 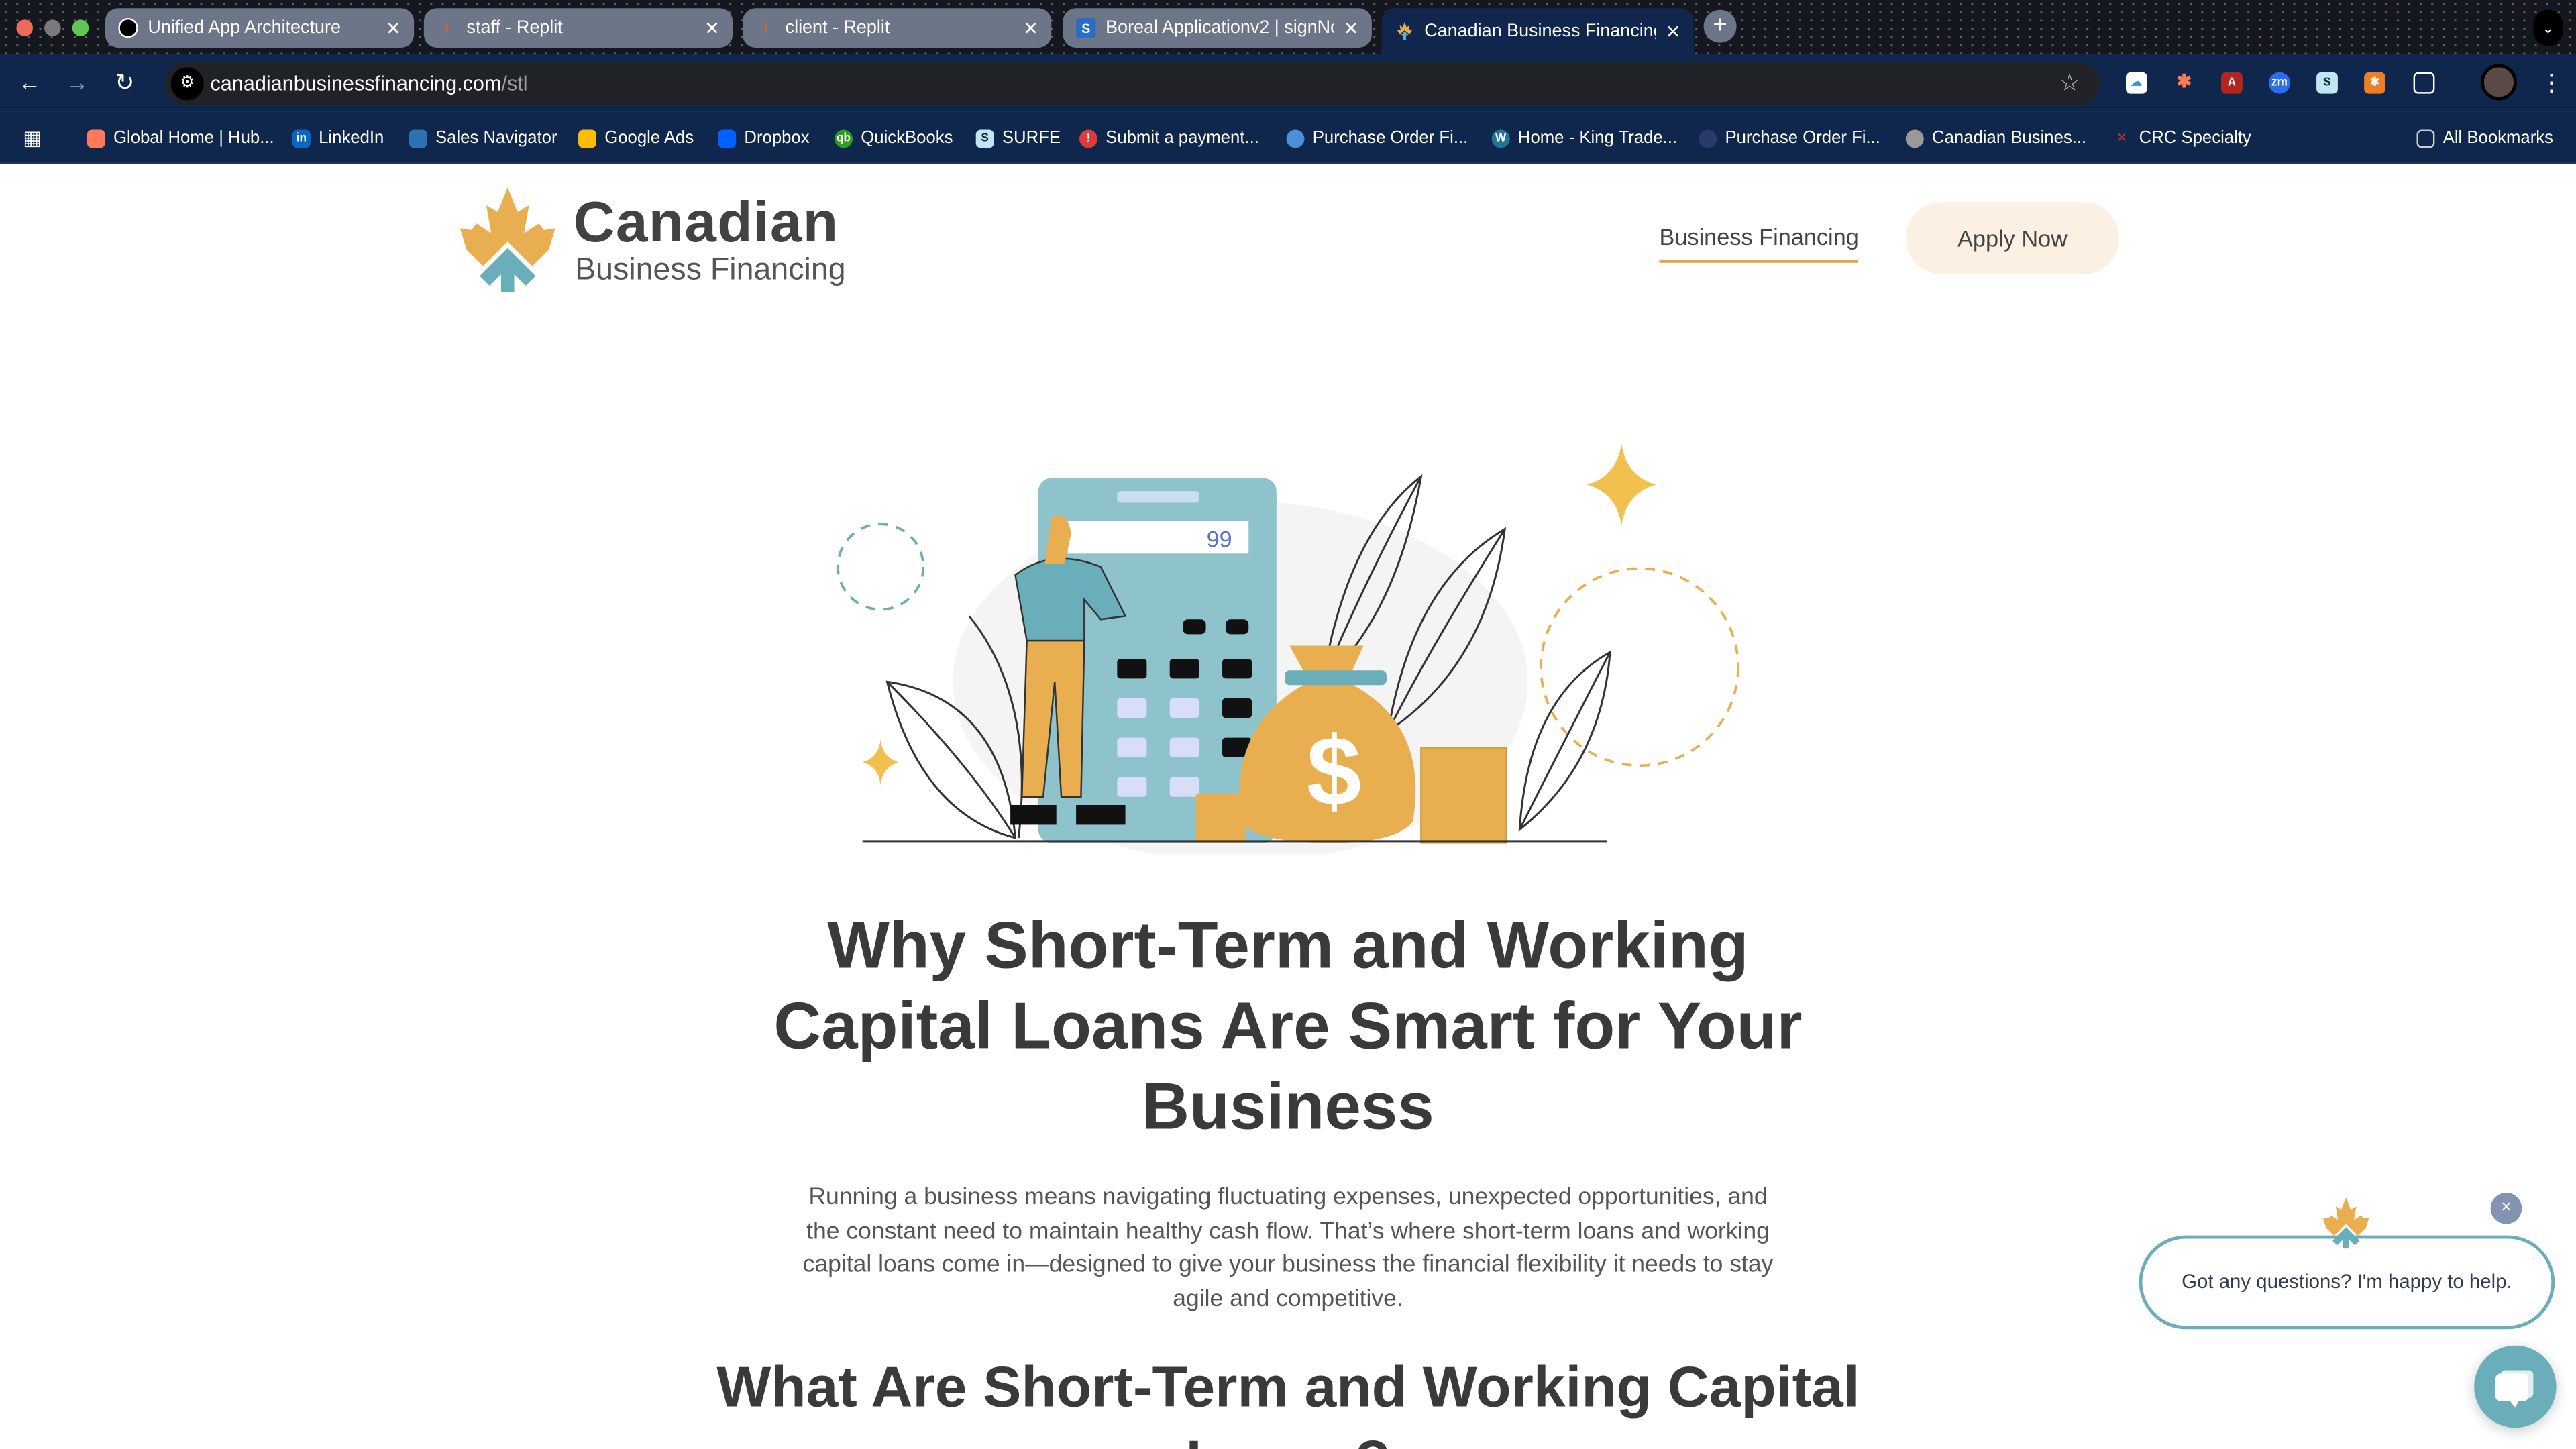 I want to click on profile-avatar, so click(x=2498, y=82).